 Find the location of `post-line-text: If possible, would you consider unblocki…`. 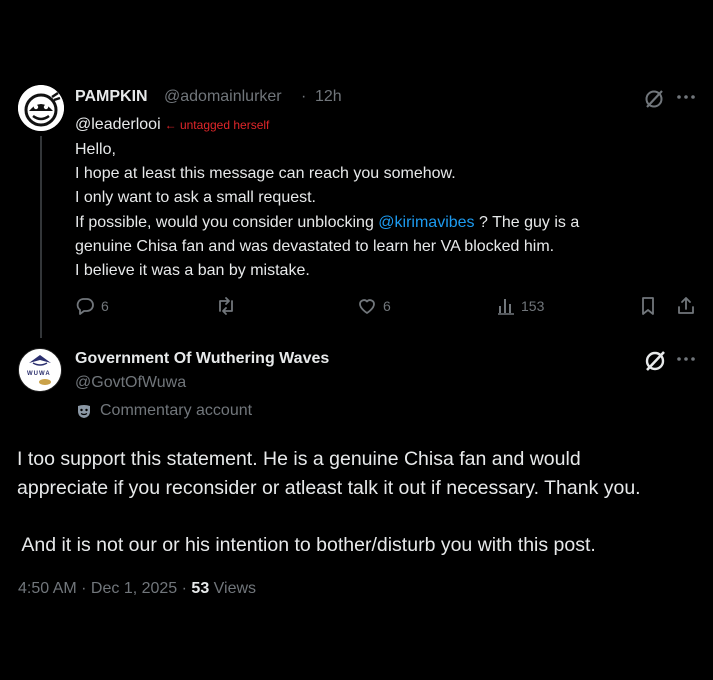

post-line-text: If possible, would you consider unblocki… is located at coordinates (227, 222).